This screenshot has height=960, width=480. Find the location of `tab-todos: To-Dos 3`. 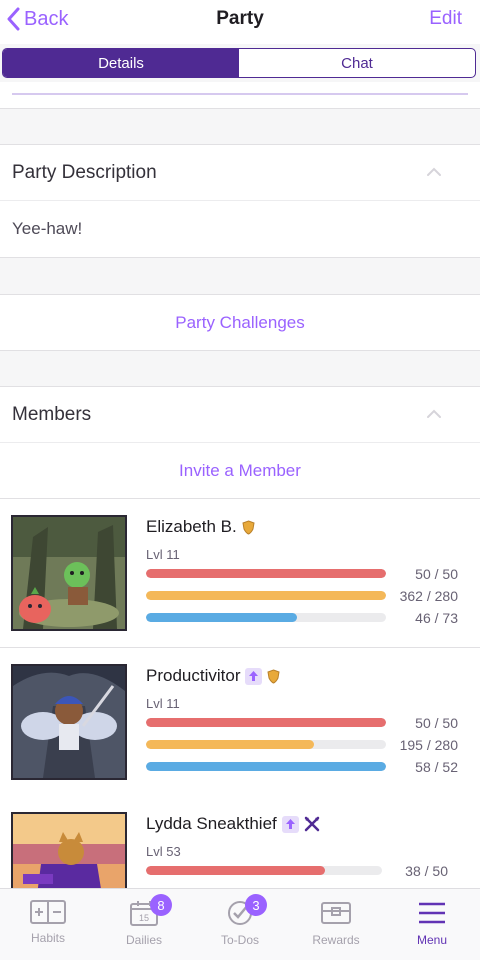

tab-todos: To-Dos 3 is located at coordinates (240, 924).